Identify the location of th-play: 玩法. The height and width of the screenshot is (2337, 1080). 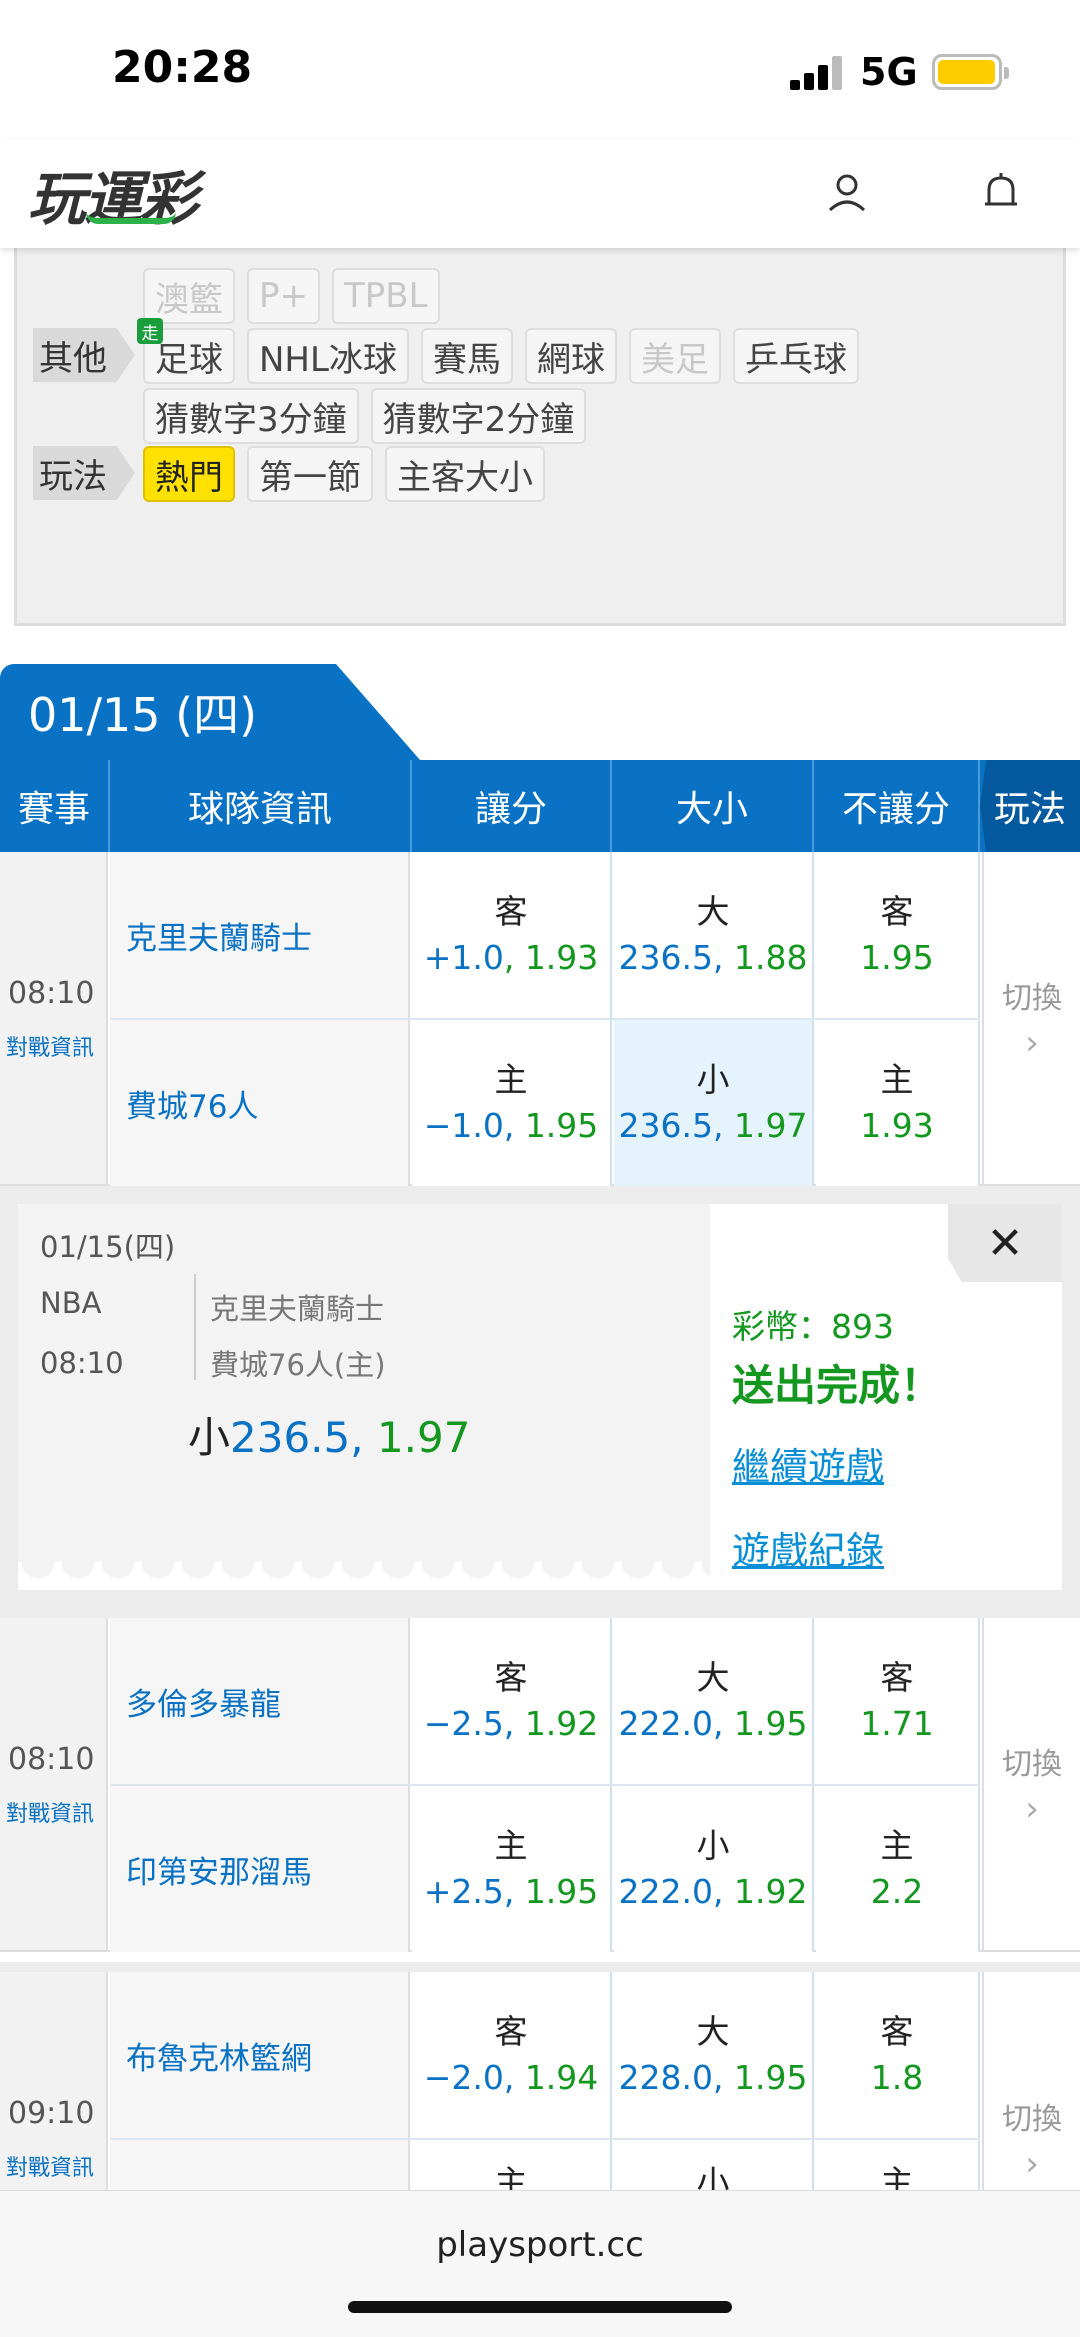
(1030, 806).